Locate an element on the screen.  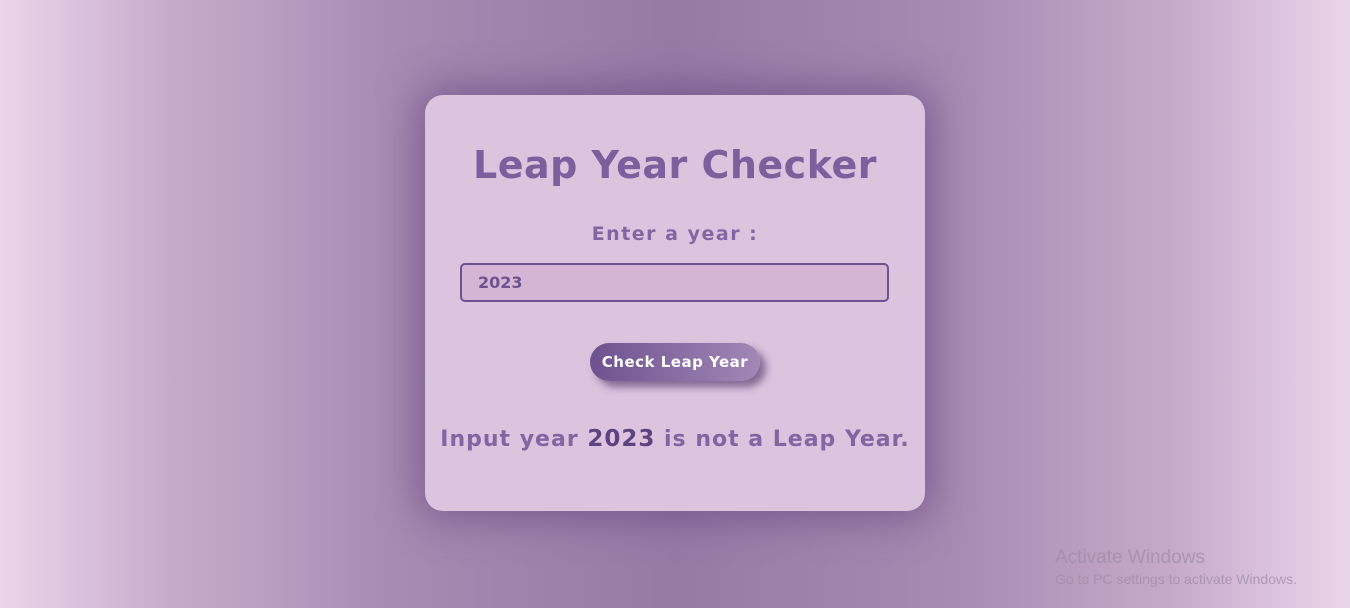
watermark-subtitle: Go to PC settings to activate Windows. is located at coordinates (1176, 579).